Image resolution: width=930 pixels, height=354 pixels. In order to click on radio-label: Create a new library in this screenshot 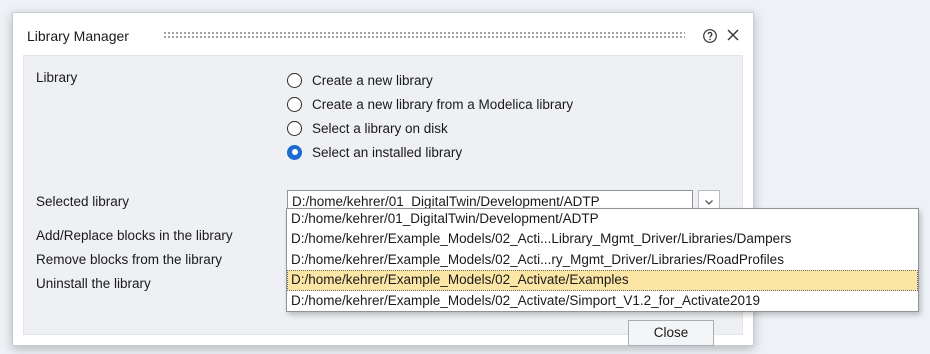, I will do `click(372, 80)`.